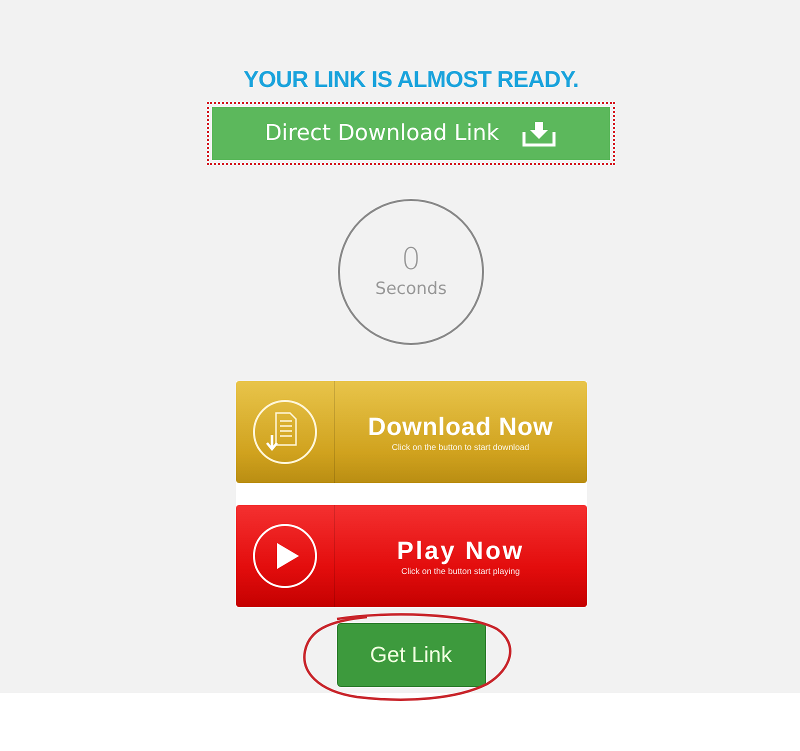 The height and width of the screenshot is (751, 800). I want to click on countdown-value: 0, so click(411, 260).